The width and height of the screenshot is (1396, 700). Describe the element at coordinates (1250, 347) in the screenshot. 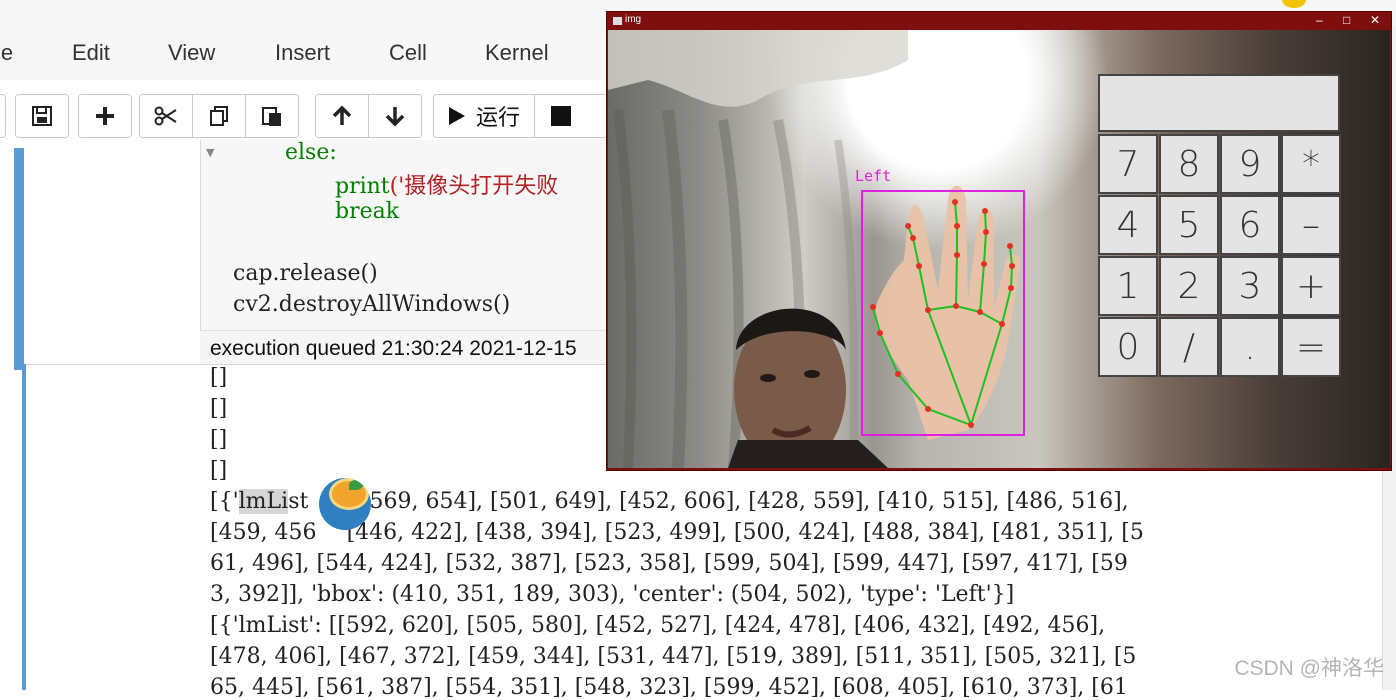

I see `calc-key-decimal: .` at that location.